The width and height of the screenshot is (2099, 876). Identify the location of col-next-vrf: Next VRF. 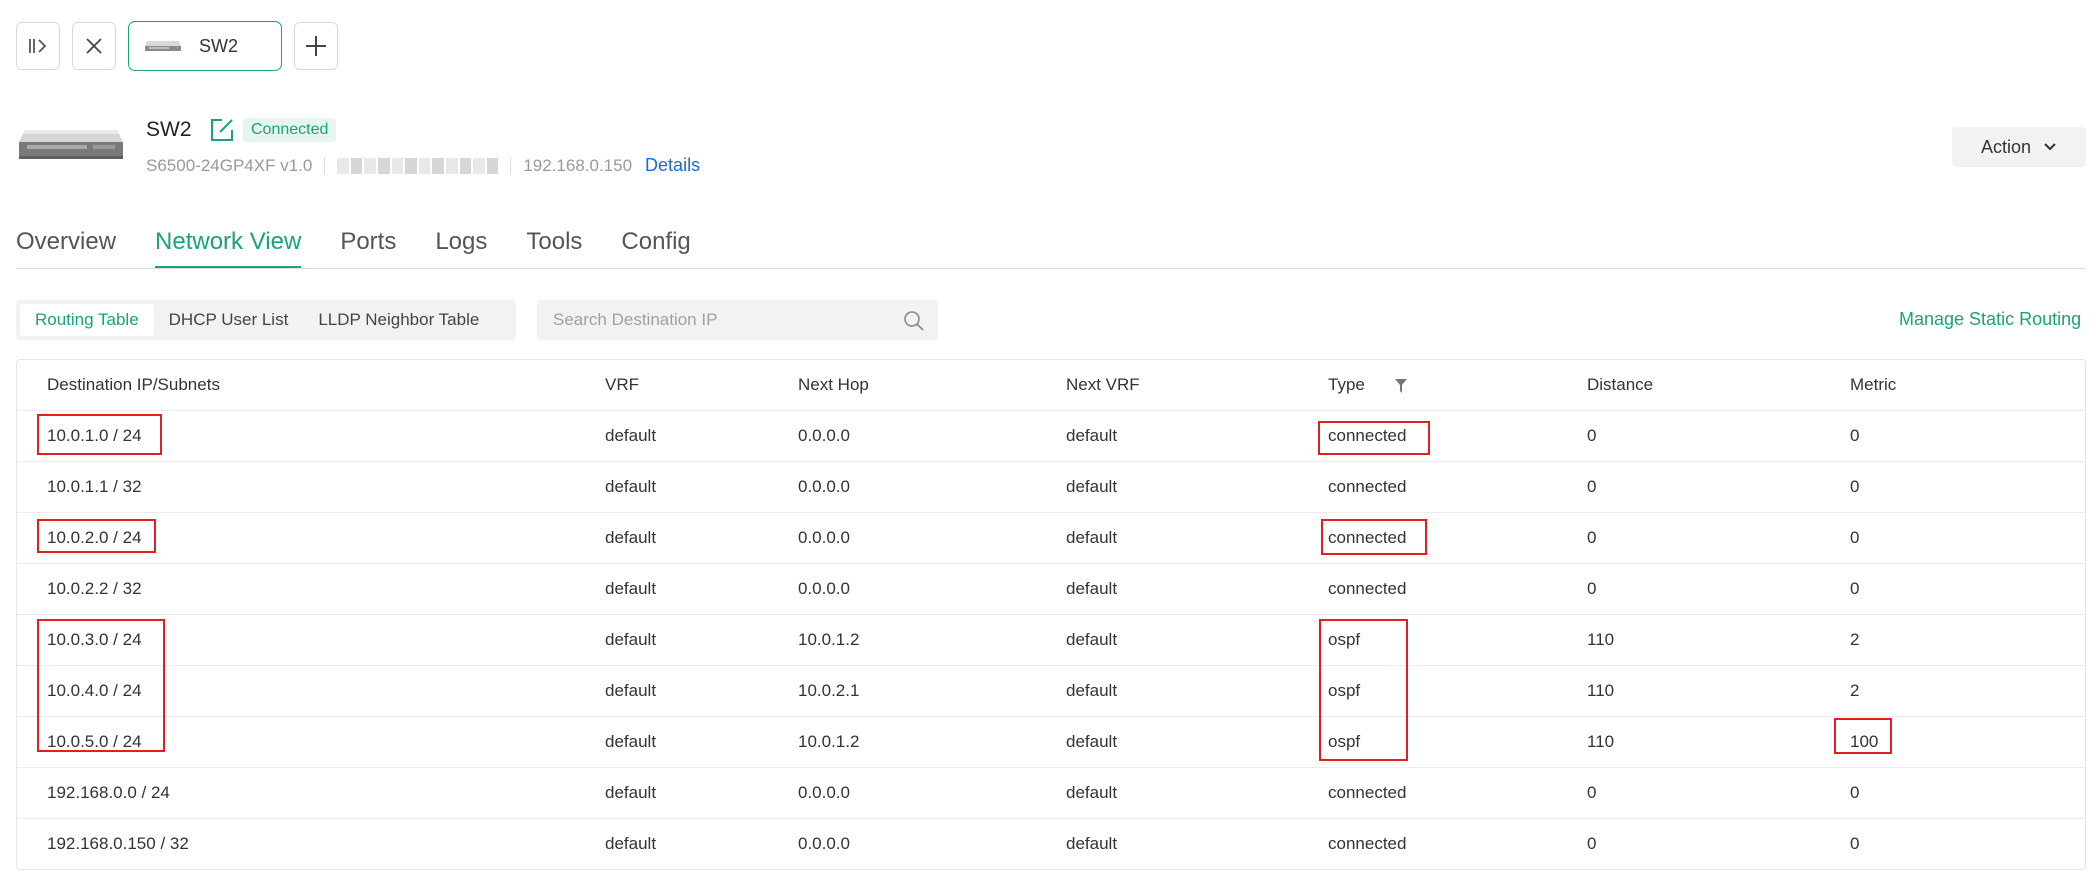
(1103, 385).